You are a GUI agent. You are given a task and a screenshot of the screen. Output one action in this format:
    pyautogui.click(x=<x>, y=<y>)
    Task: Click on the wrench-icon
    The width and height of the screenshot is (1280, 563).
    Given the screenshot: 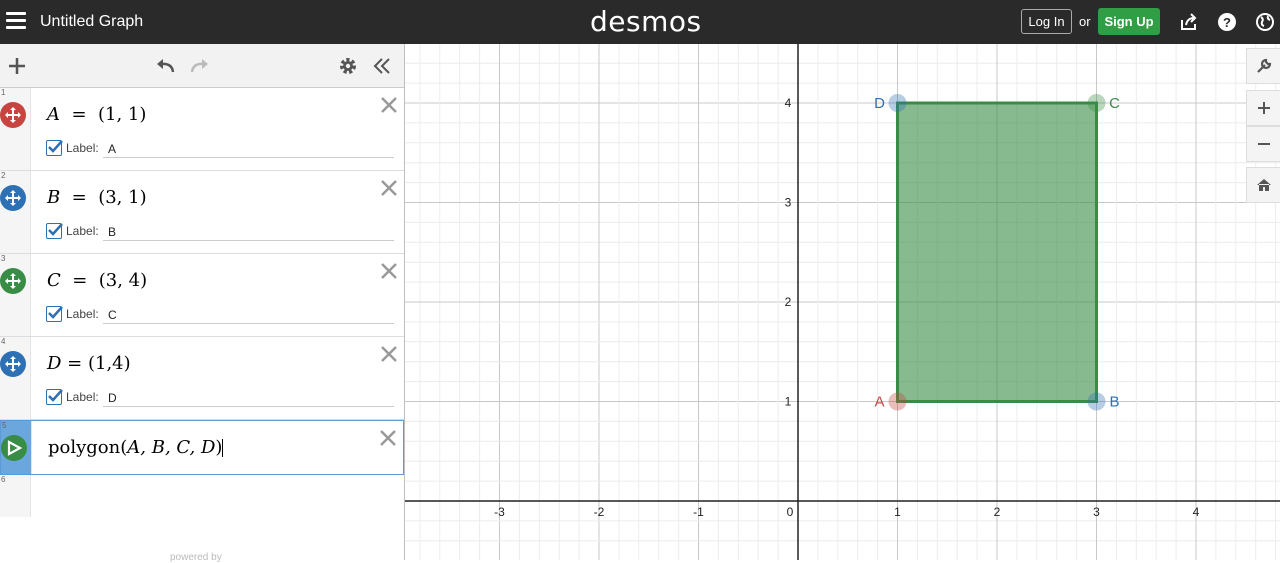 What is the action you would take?
    pyautogui.click(x=1263, y=66)
    